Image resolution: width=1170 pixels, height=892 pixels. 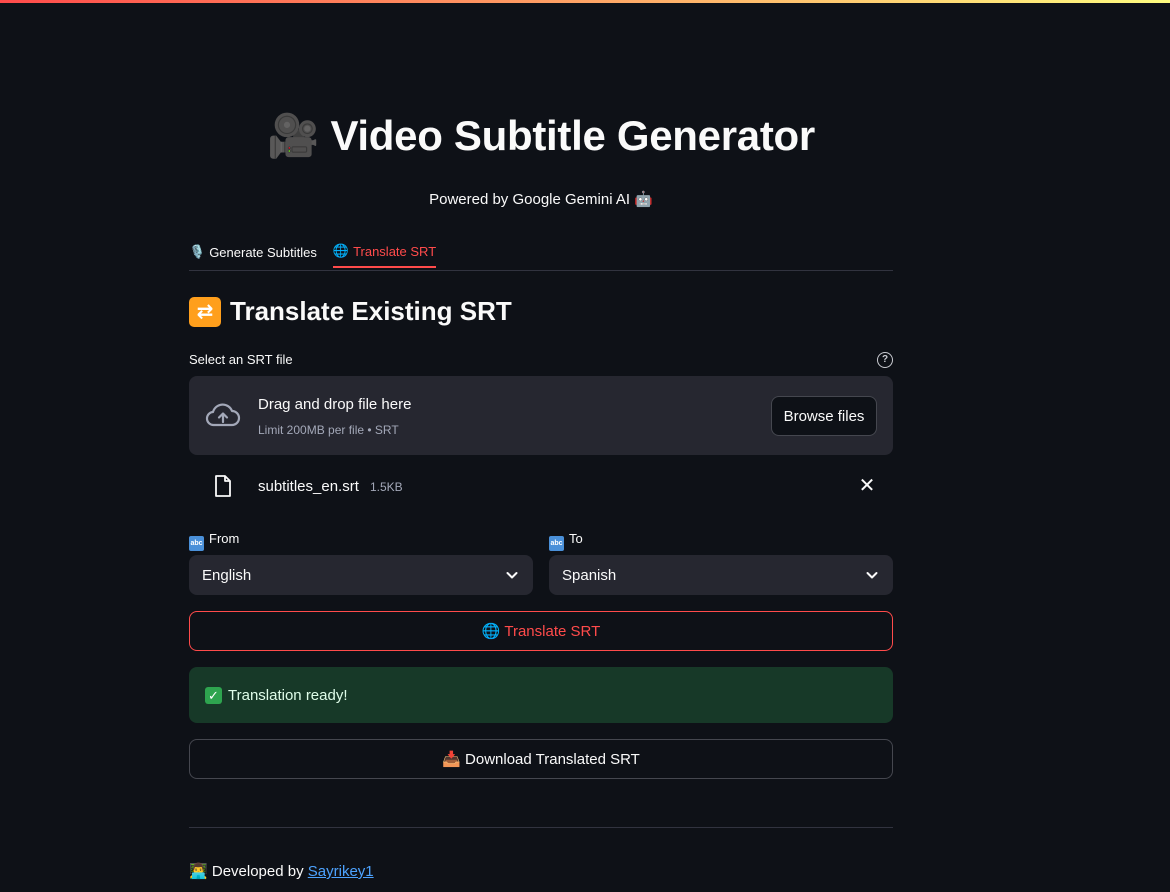 What do you see at coordinates (824, 416) in the screenshot?
I see `browse-files-button: Browse files` at bounding box center [824, 416].